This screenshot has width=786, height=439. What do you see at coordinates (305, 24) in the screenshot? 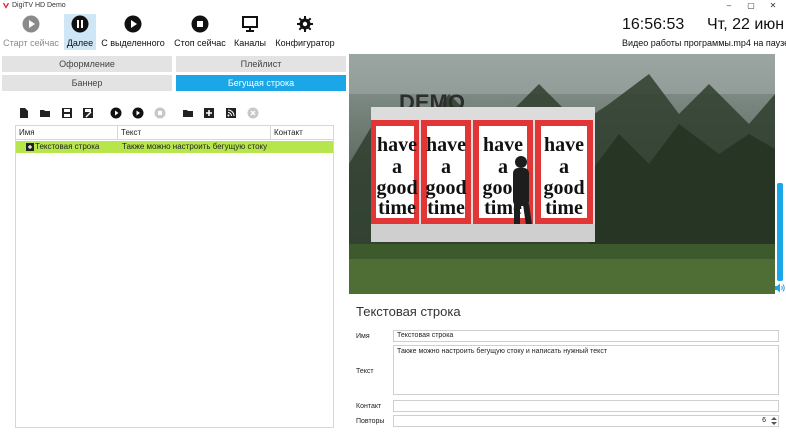
I see `gear-icon` at bounding box center [305, 24].